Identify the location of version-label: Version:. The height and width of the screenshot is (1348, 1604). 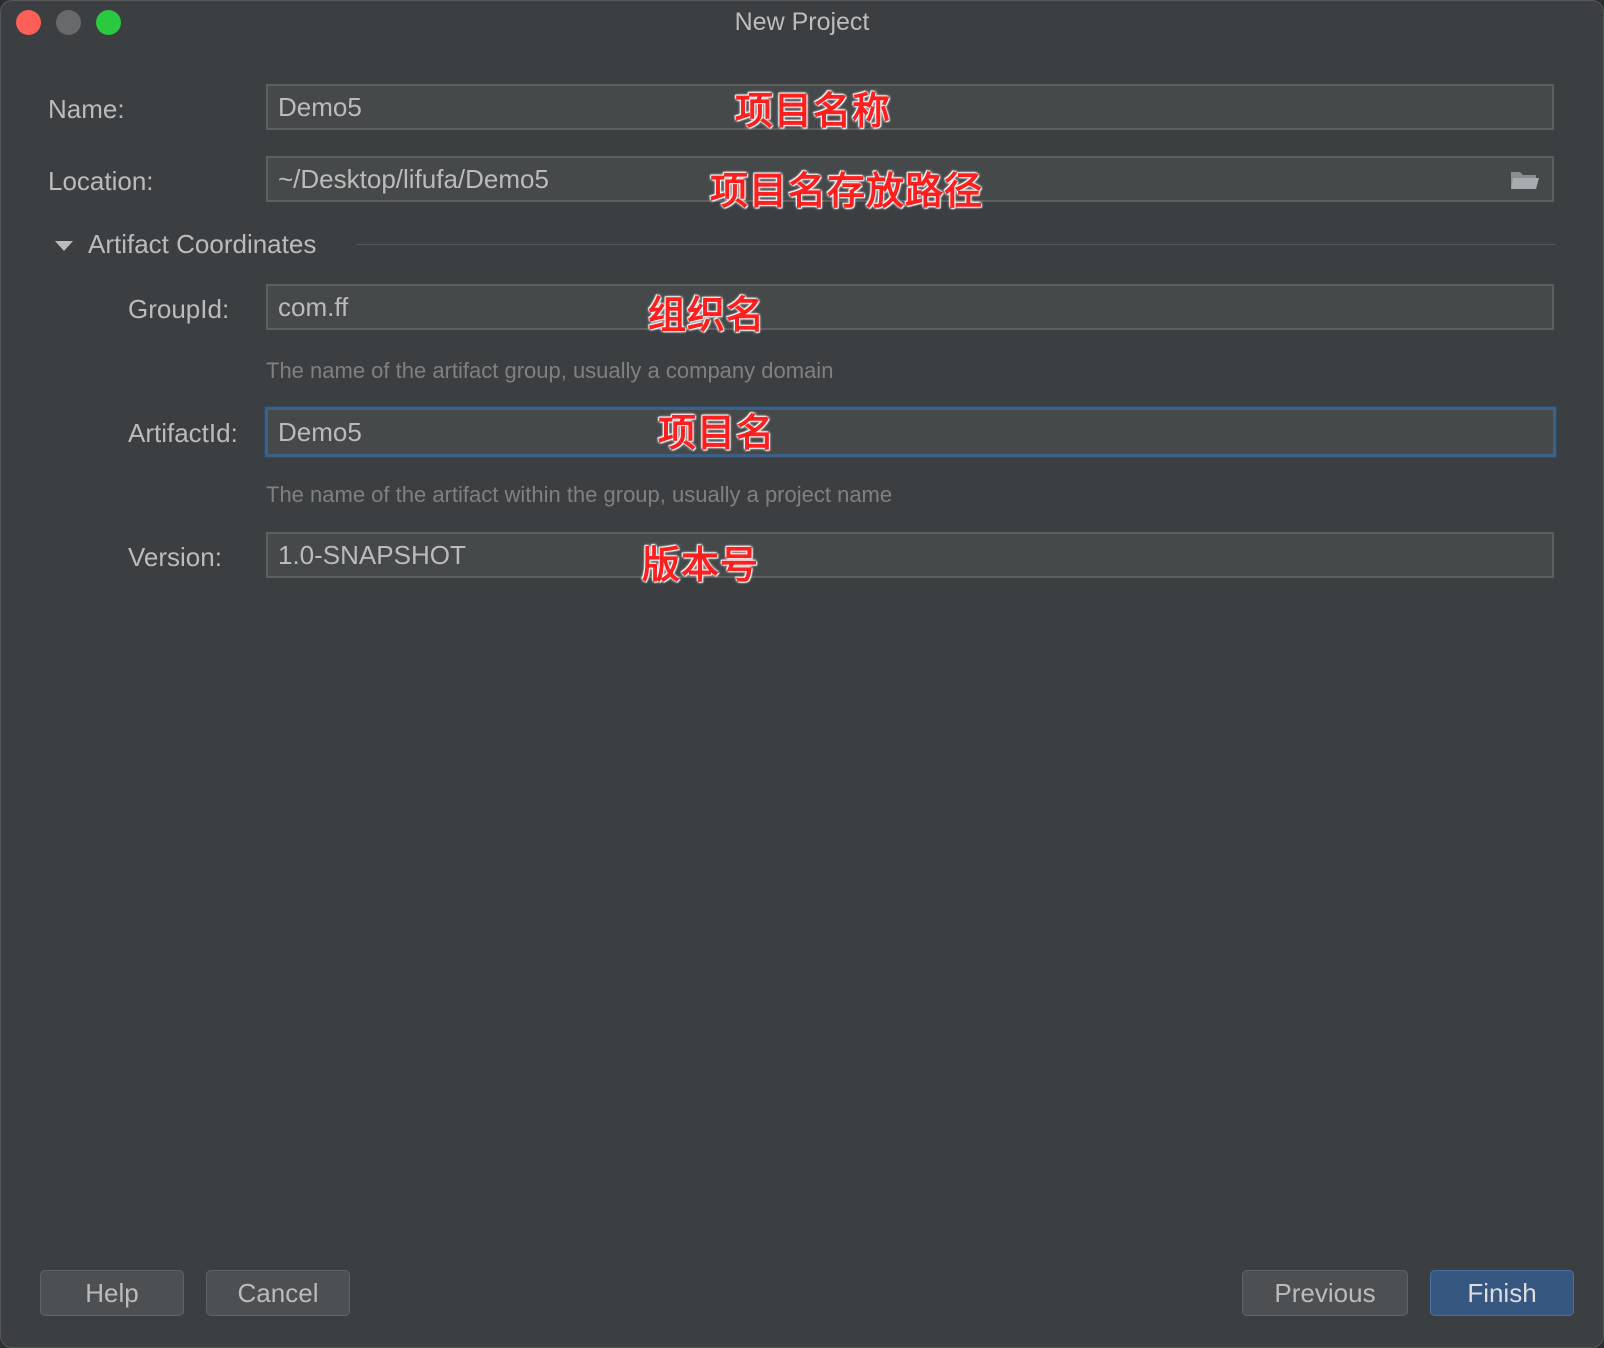
(175, 557).